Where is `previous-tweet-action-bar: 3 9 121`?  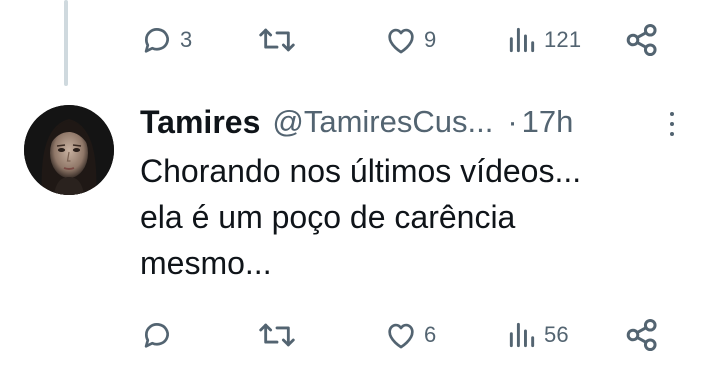
previous-tweet-action-bar: 3 9 121 is located at coordinates (402, 40).